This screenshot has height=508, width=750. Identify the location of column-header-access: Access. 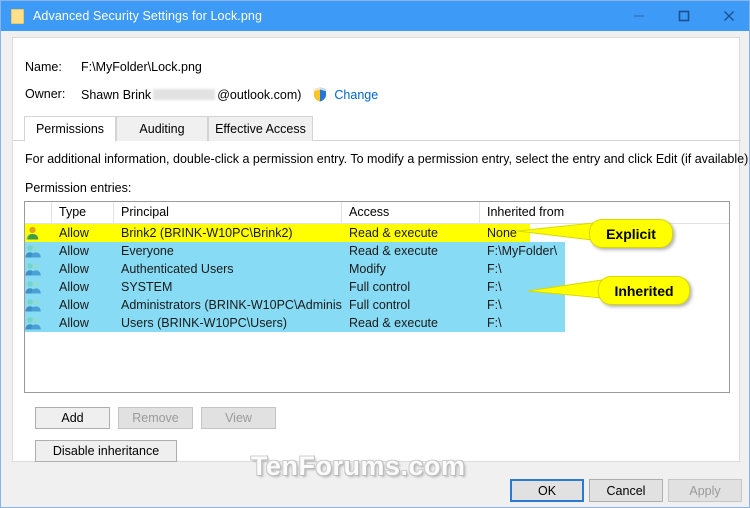
(411, 212).